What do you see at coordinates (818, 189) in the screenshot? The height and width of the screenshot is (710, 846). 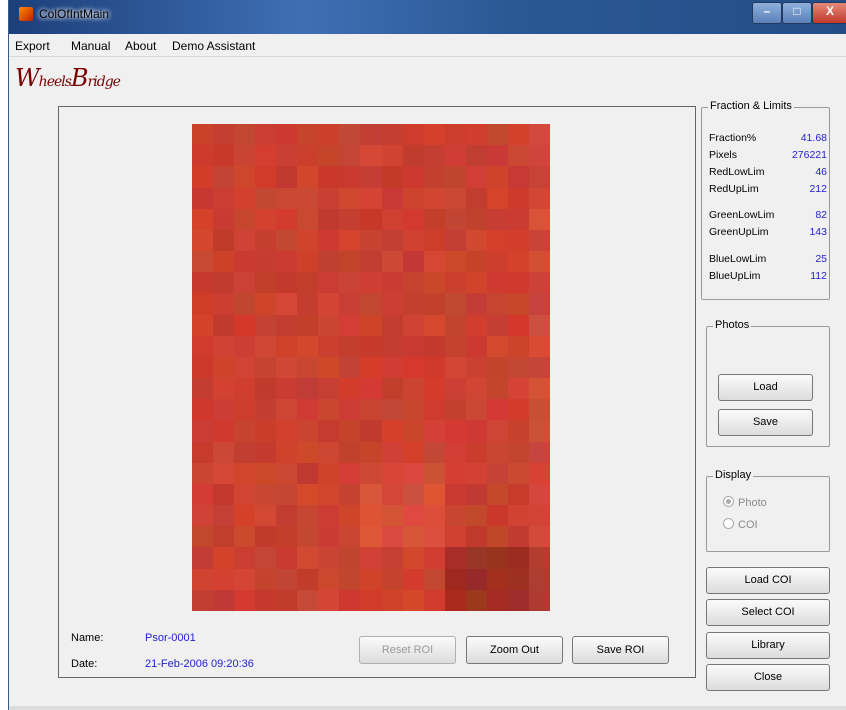 I see `fl-value-reduplim: 212` at bounding box center [818, 189].